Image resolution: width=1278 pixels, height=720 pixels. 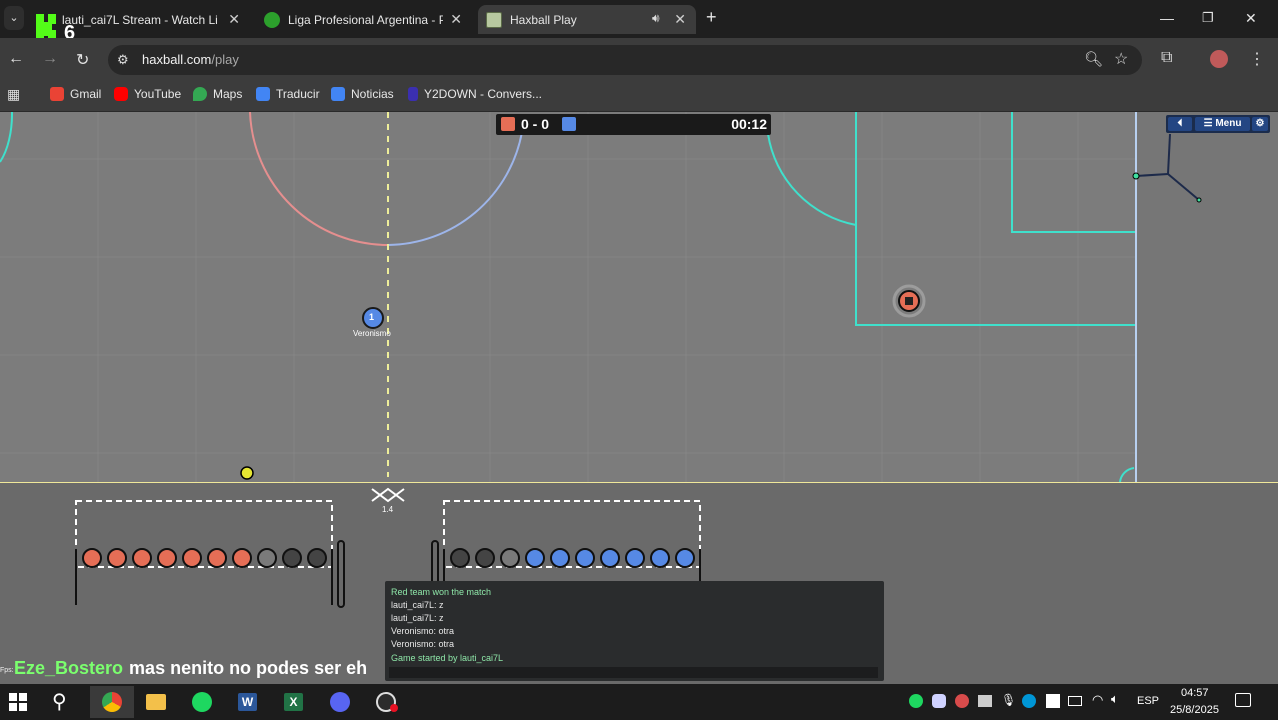 What do you see at coordinates (633, 124) in the screenshot?
I see `scoreboard: 0 - 0 00:12` at bounding box center [633, 124].